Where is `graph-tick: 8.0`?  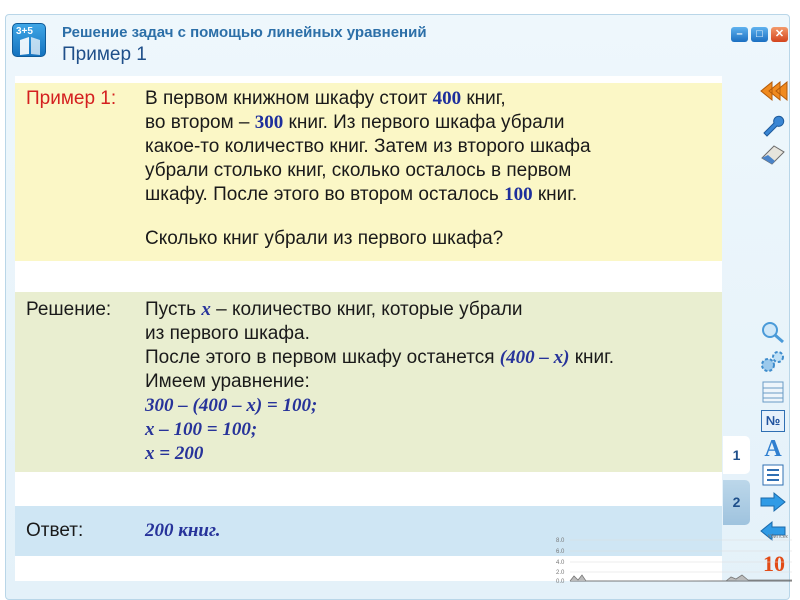 graph-tick: 8.0 is located at coordinates (560, 541).